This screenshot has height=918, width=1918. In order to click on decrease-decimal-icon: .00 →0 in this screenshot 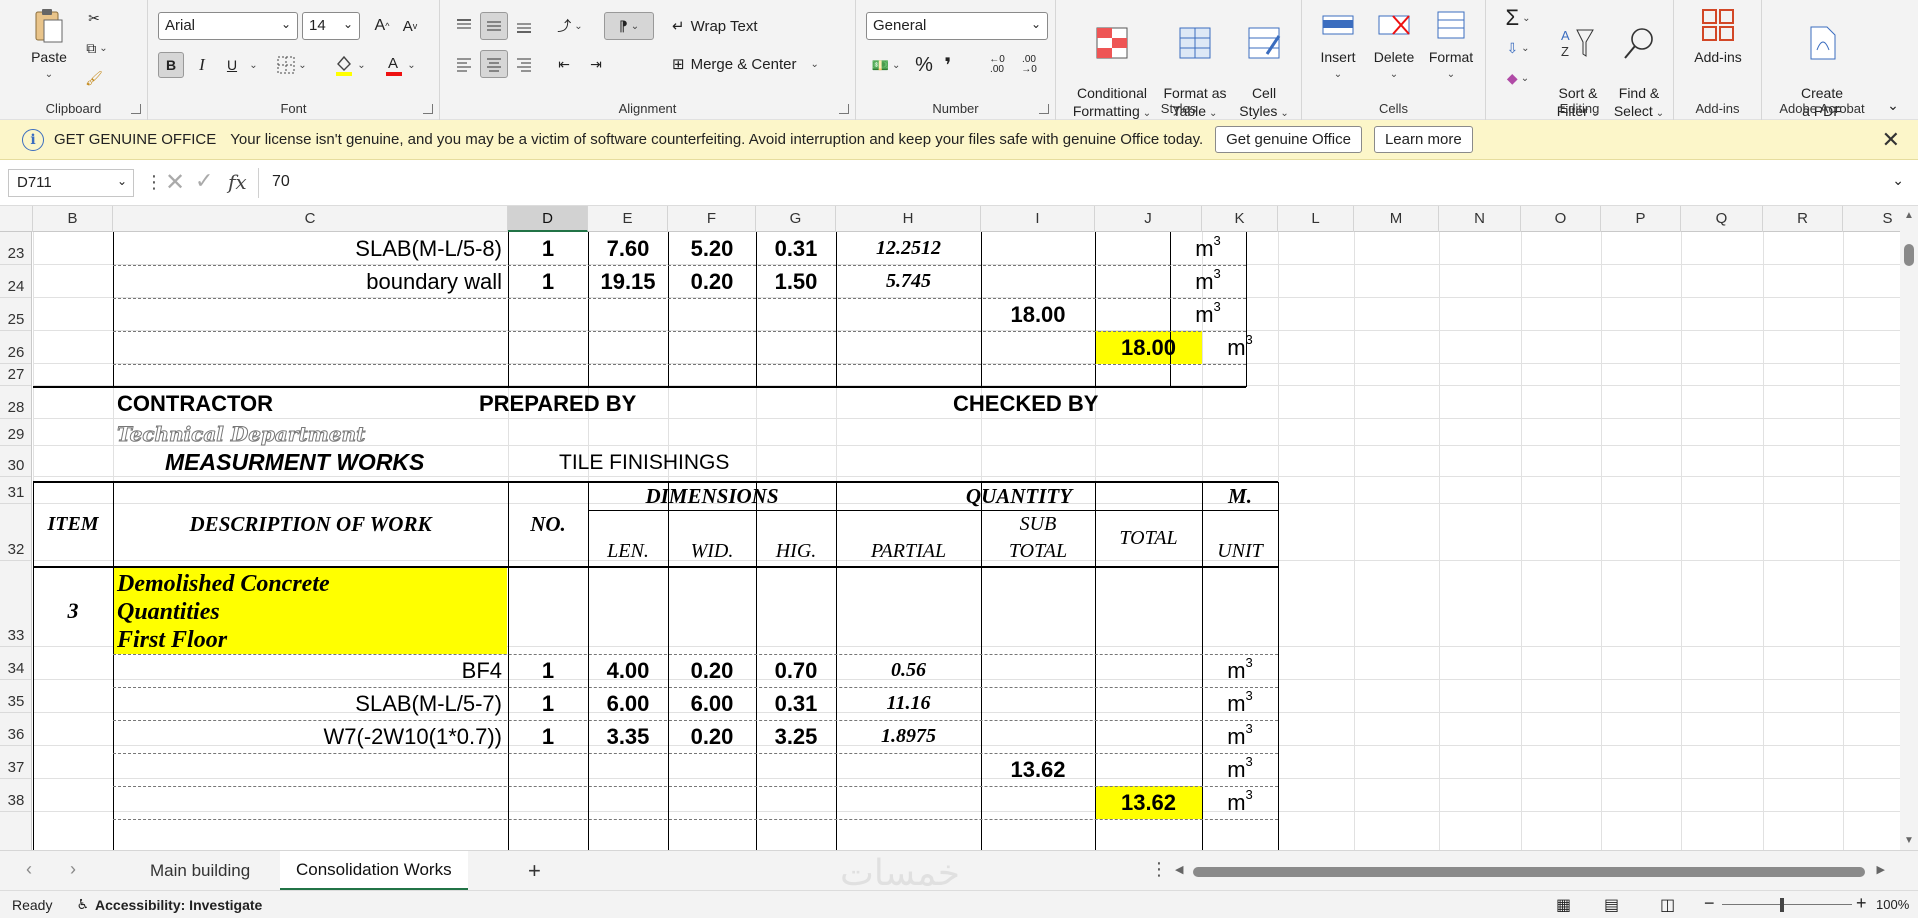, I will do `click(1029, 65)`.